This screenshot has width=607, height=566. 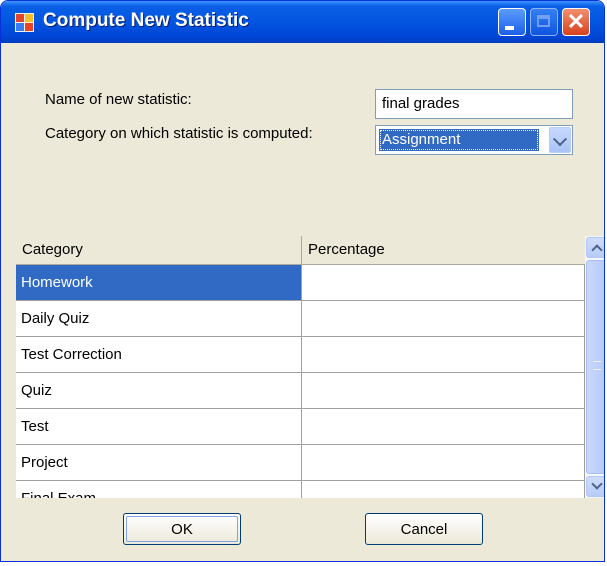 What do you see at coordinates (595, 247) in the screenshot?
I see `scroll-up-icon` at bounding box center [595, 247].